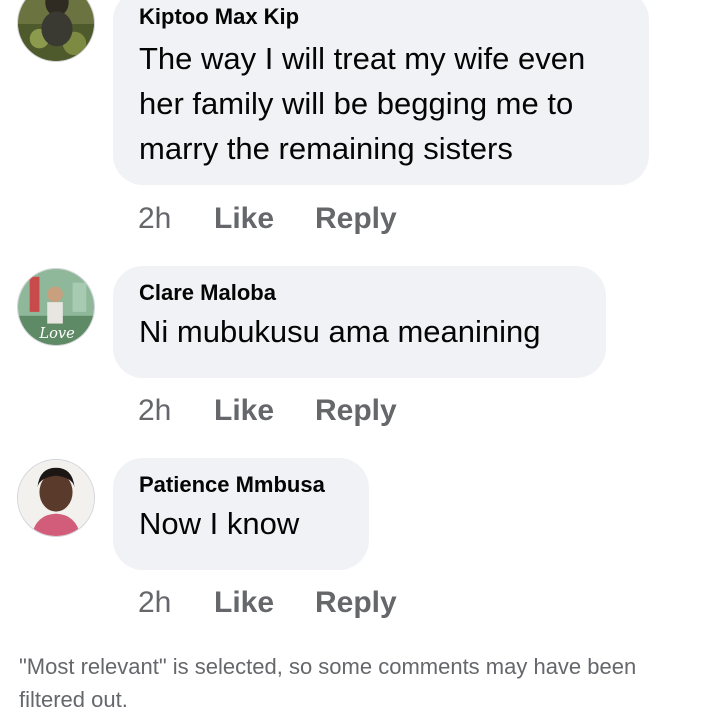 This screenshot has width=720, height=728. I want to click on avatar-photo: Love, so click(56, 307).